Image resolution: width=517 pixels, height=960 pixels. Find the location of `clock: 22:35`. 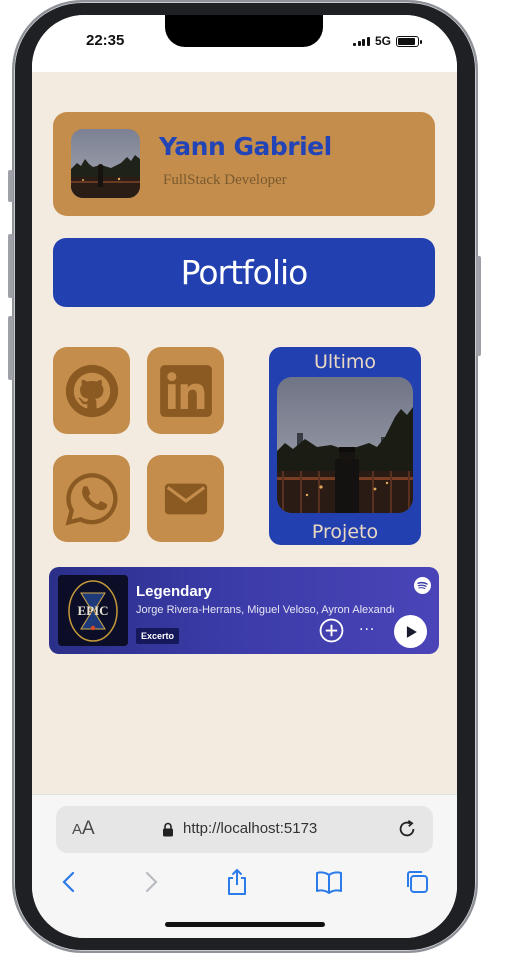

clock: 22:35 is located at coordinates (105, 40).